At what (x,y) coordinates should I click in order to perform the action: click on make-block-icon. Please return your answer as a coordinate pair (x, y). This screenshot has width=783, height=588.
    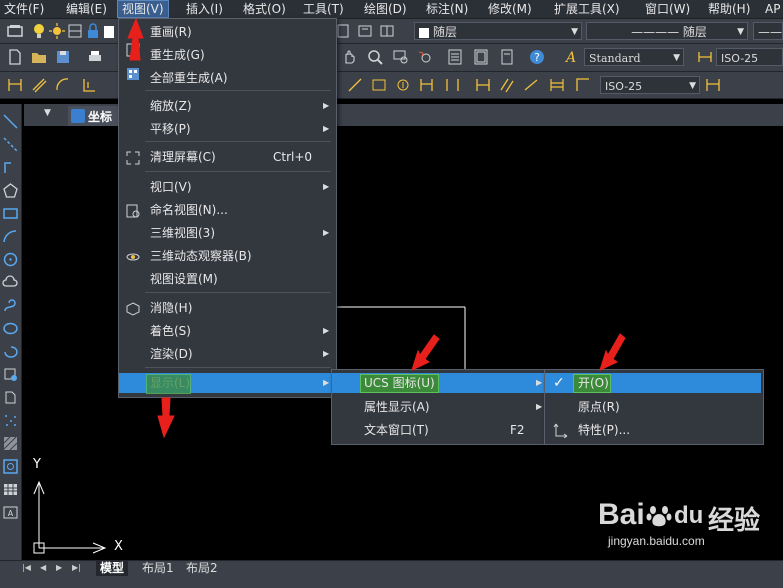
    Looking at the image, I should click on (10, 397).